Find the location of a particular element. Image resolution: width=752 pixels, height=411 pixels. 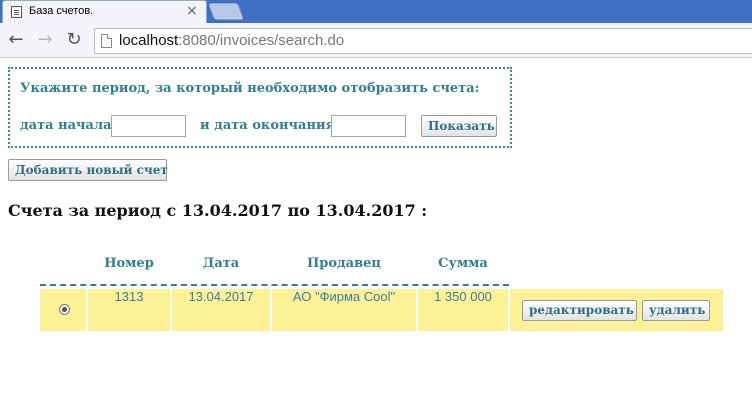

column-header-amount: Сумма is located at coordinates (463, 263).